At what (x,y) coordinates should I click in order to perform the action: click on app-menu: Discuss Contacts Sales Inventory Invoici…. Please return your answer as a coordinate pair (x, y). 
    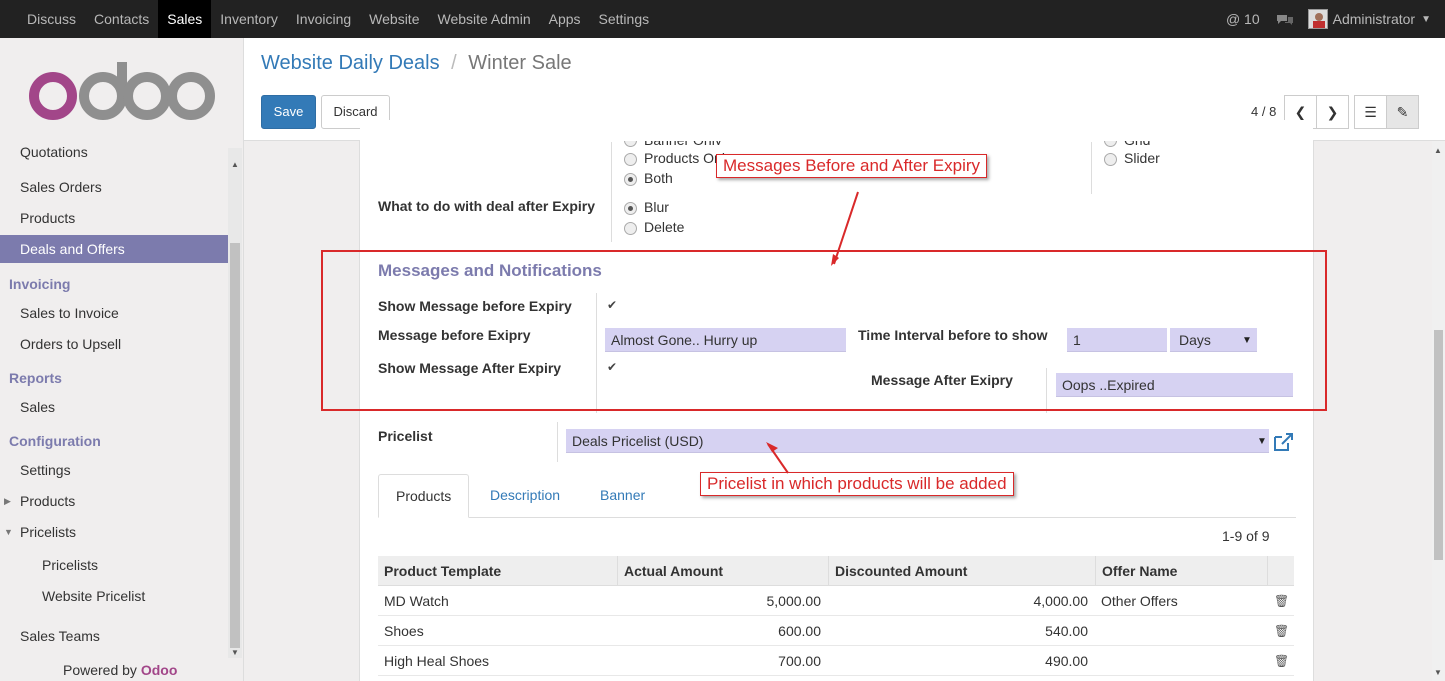
    Looking at the image, I should click on (338, 19).